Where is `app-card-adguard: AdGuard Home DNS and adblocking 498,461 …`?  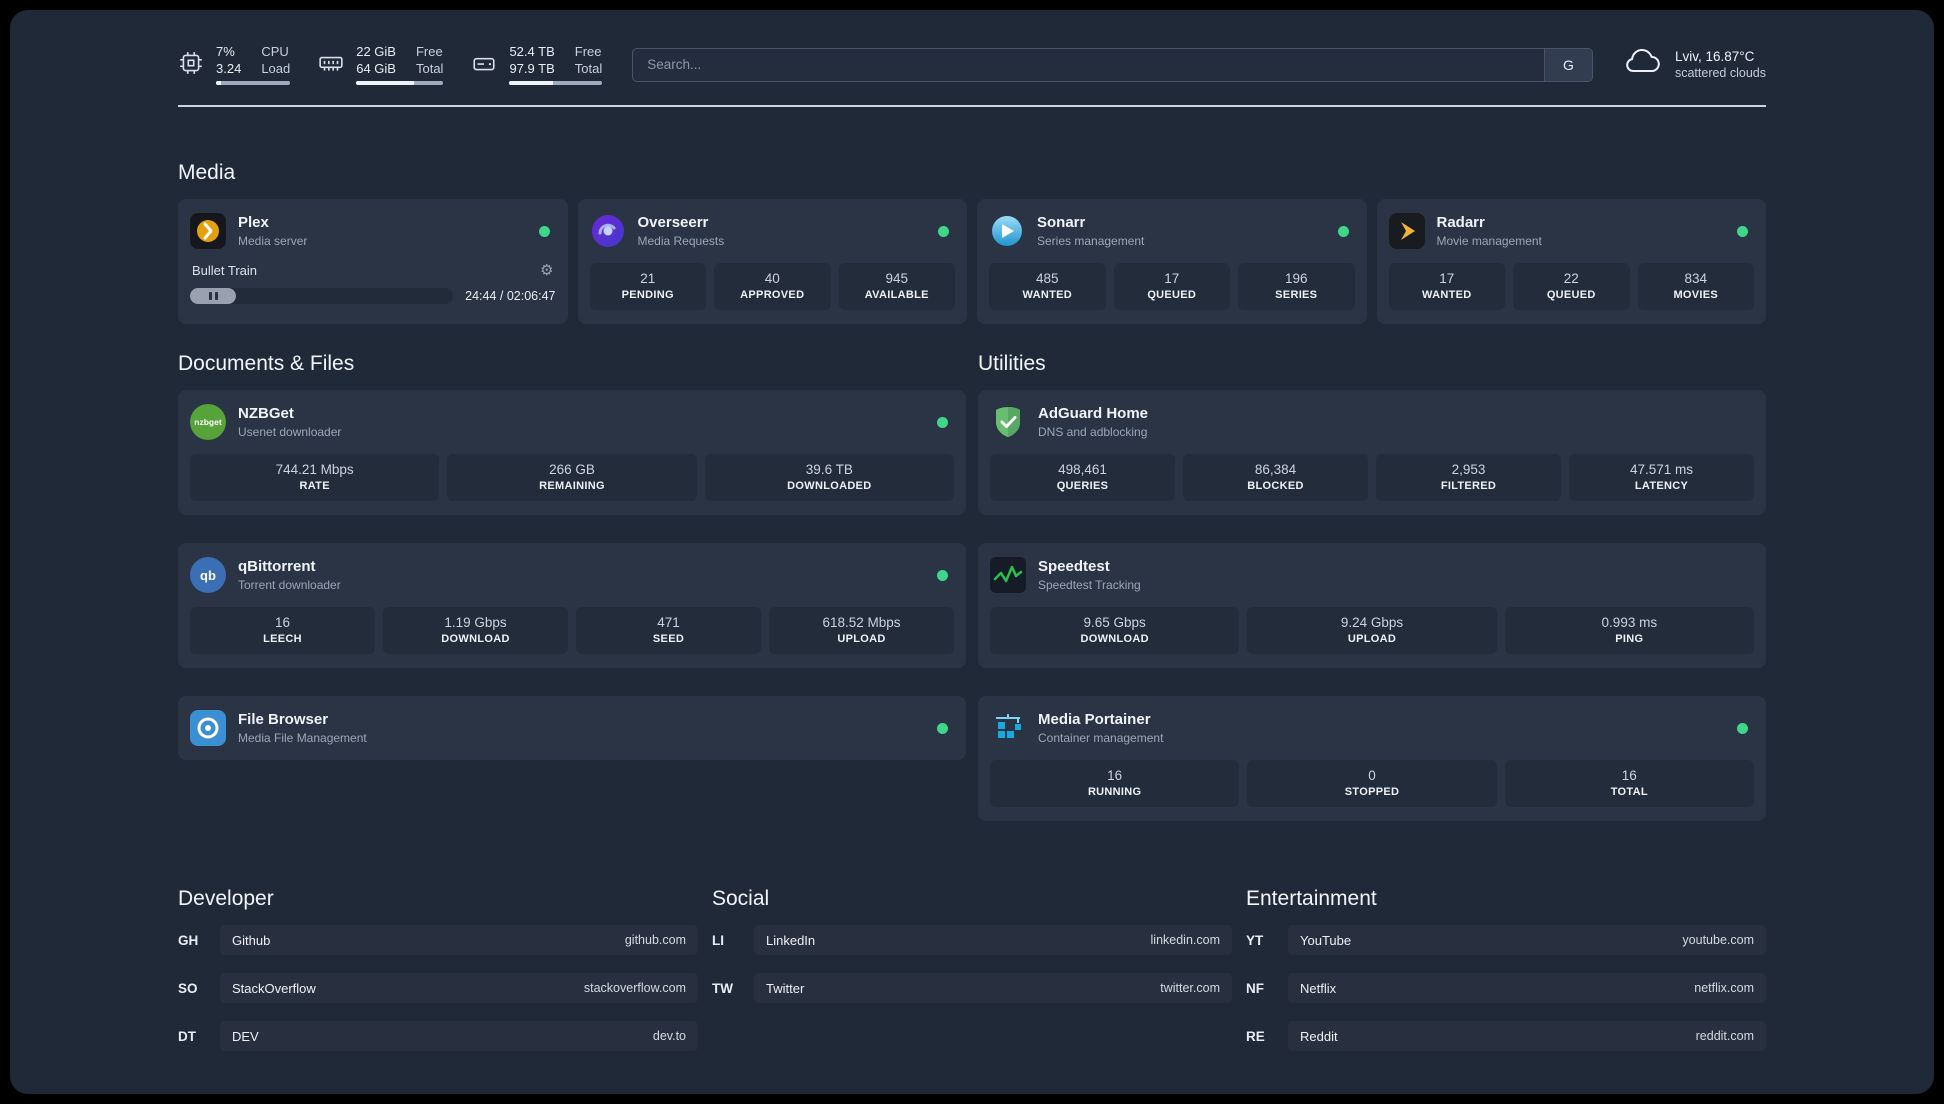 app-card-adguard: AdGuard Home DNS and adblocking 498,461 … is located at coordinates (1372, 452).